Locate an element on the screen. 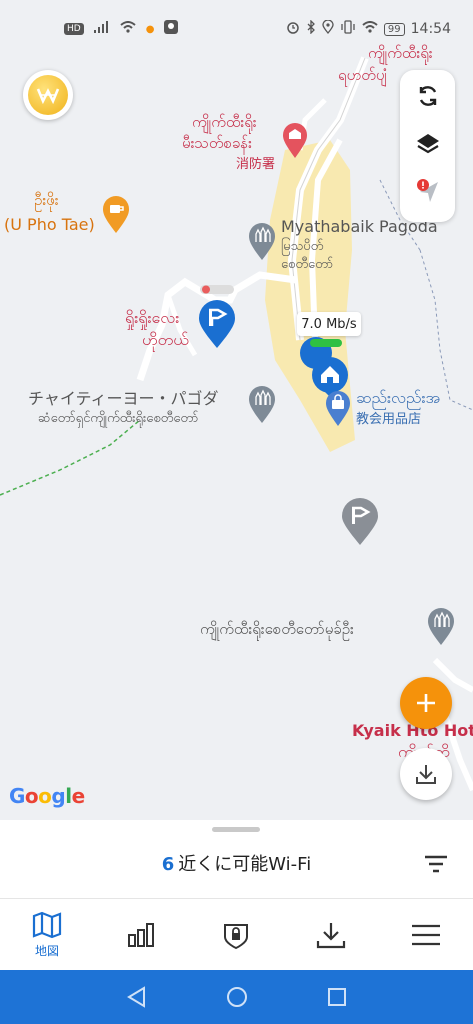  label-helipad-1: ကျိုက်ထီးရိုး is located at coordinates (400, 53).